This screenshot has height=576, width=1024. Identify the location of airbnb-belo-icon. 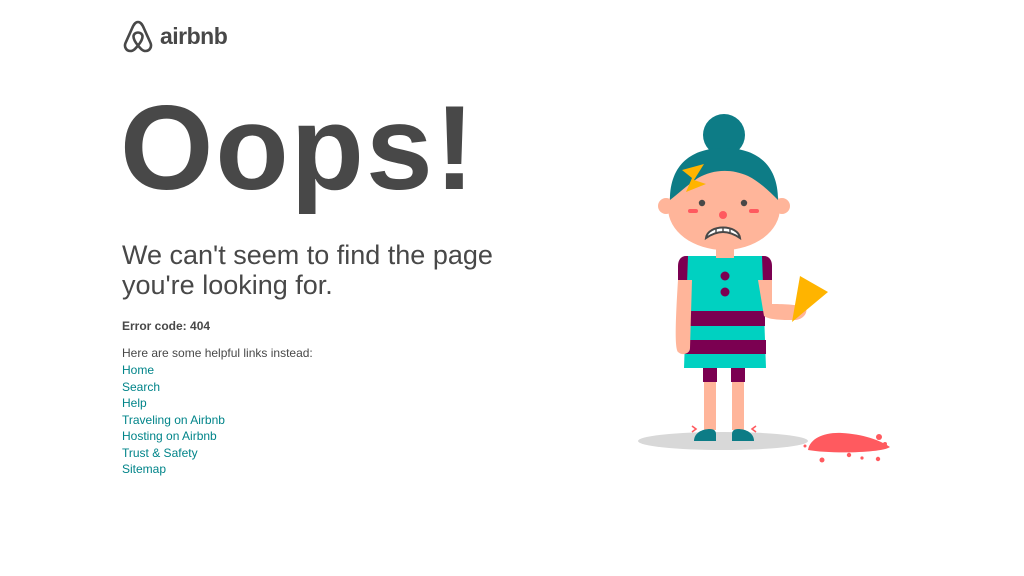
(138, 36).